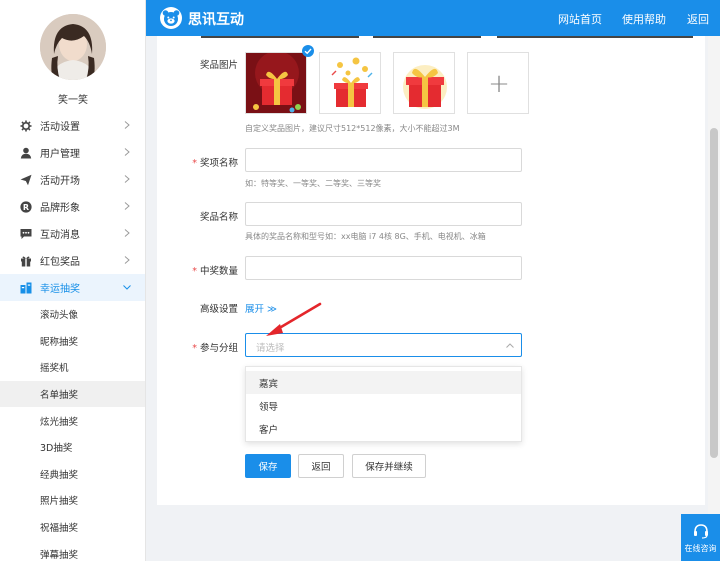 The width and height of the screenshot is (720, 561). What do you see at coordinates (72, 420) in the screenshot?
I see `submenu-item: 炫光抽奖` at bounding box center [72, 420].